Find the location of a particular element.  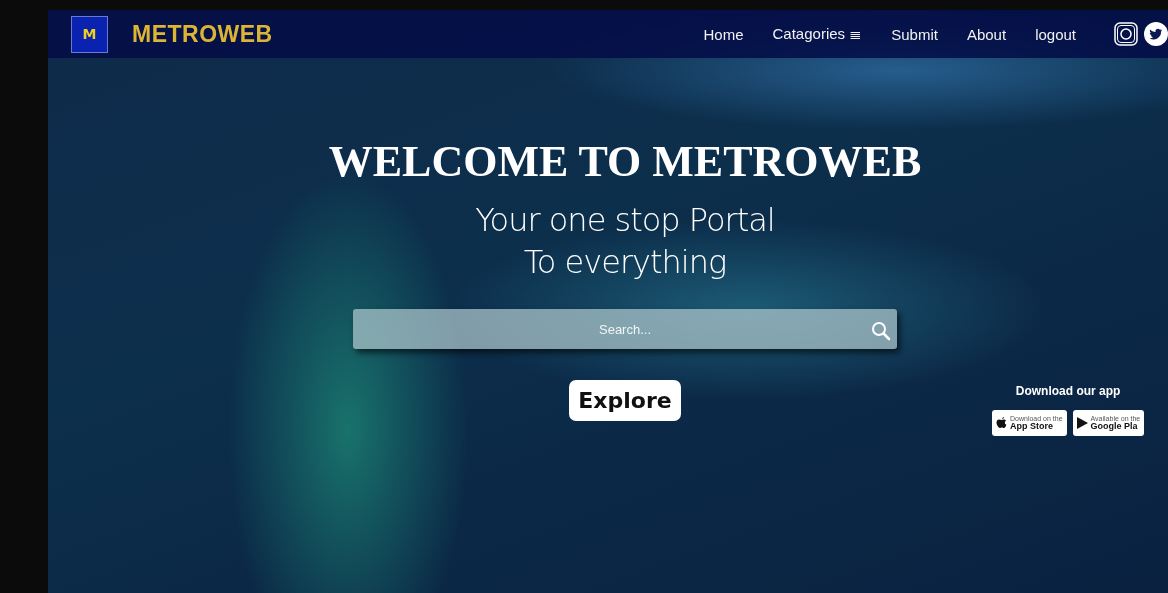

hero-subtitle: Your one stop Portal To everything is located at coordinates (625, 241).